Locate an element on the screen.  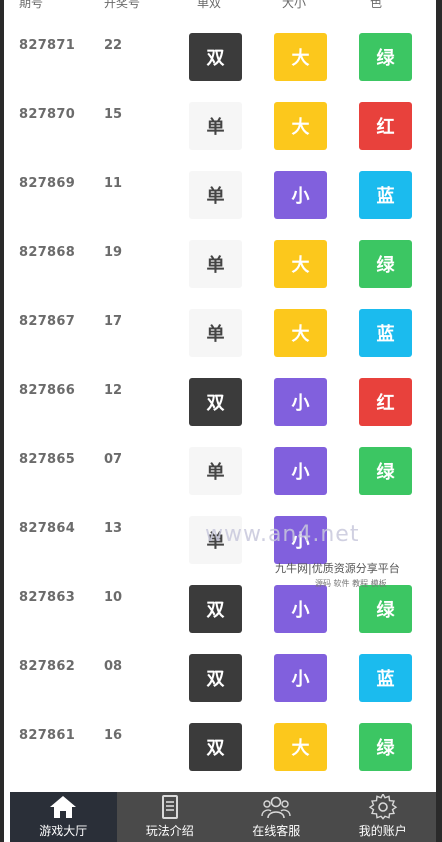
tab-support: 在线客服 is located at coordinates (276, 817).